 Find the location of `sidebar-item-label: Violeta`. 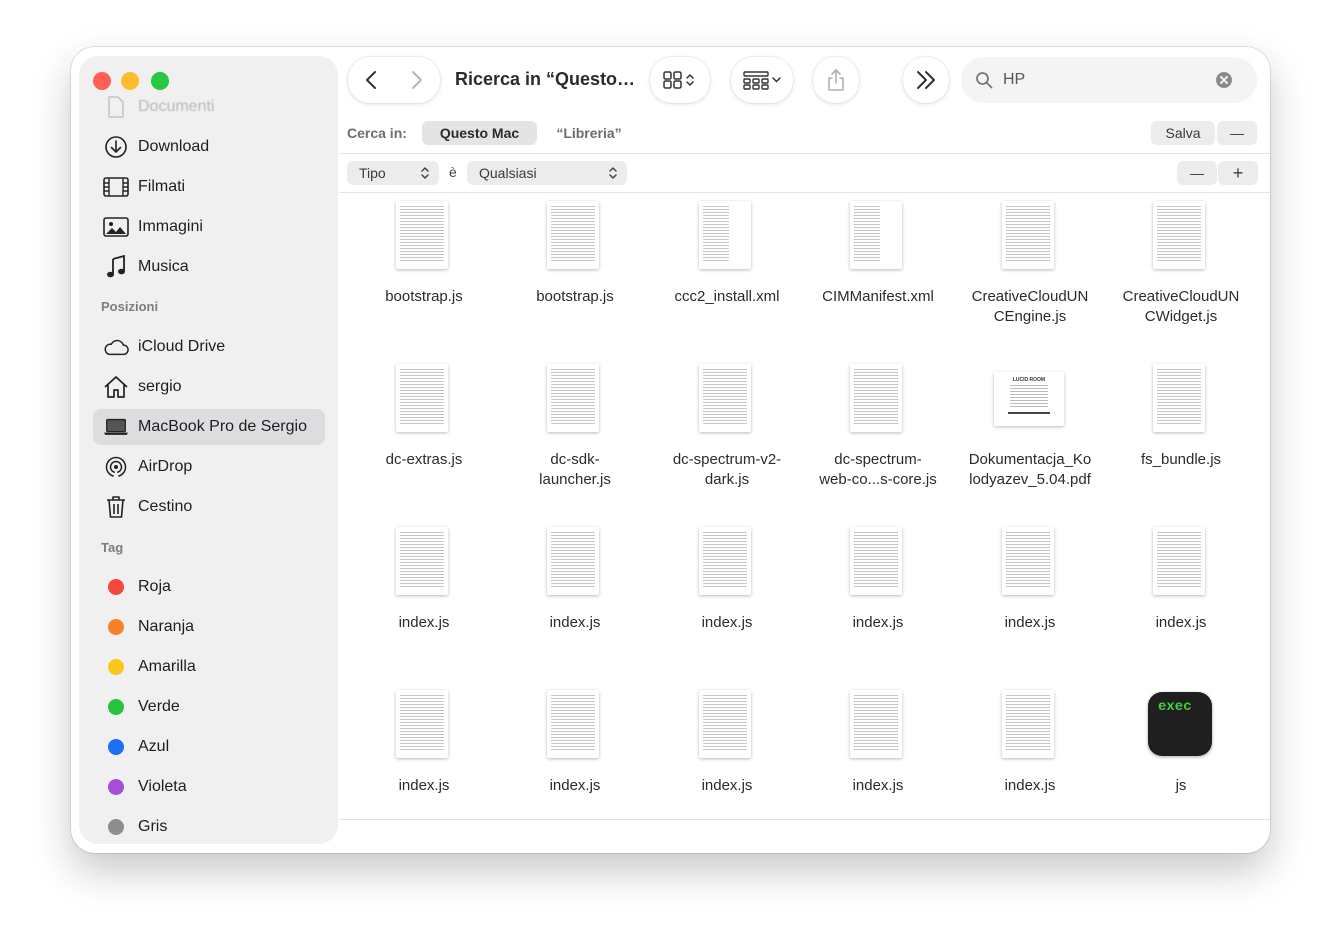

sidebar-item-label: Violeta is located at coordinates (162, 786).